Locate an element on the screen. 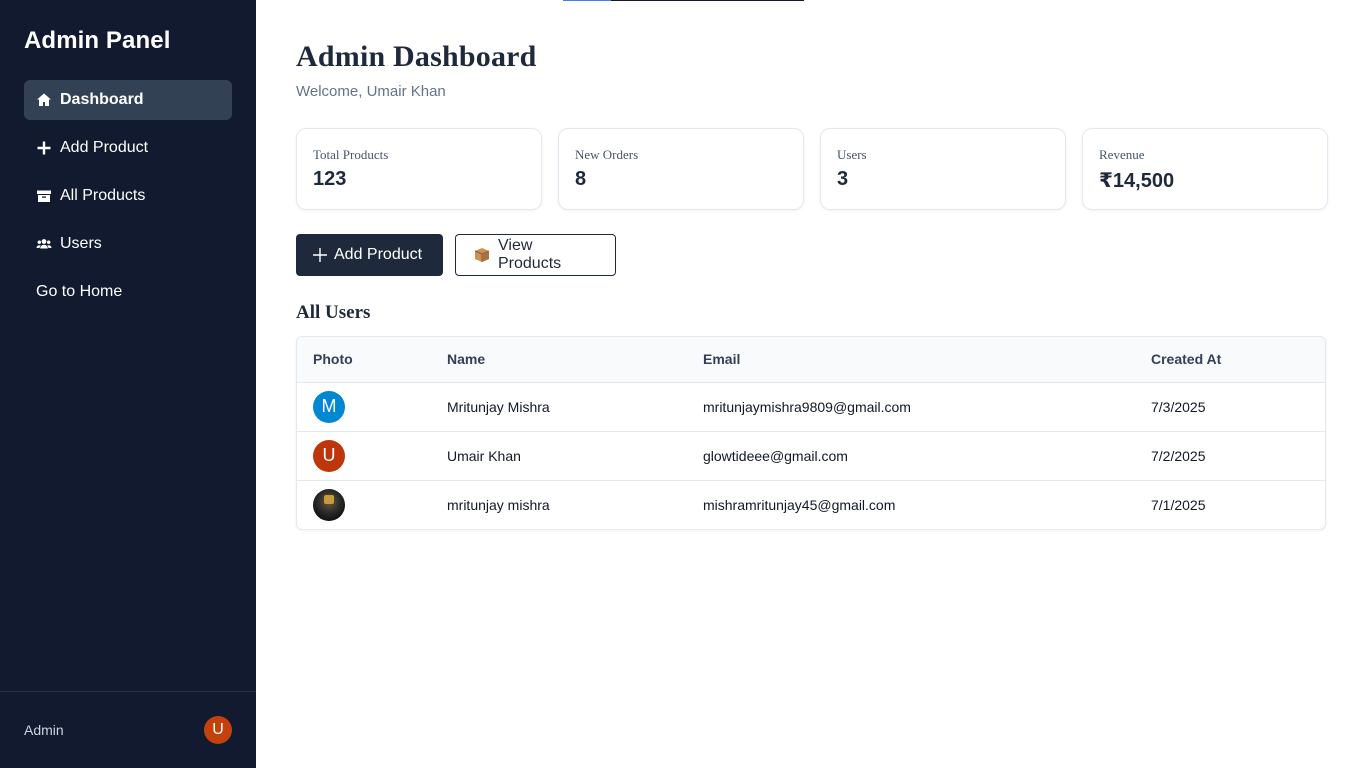 This screenshot has width=1366, height=768. box-icon is located at coordinates (44, 196).